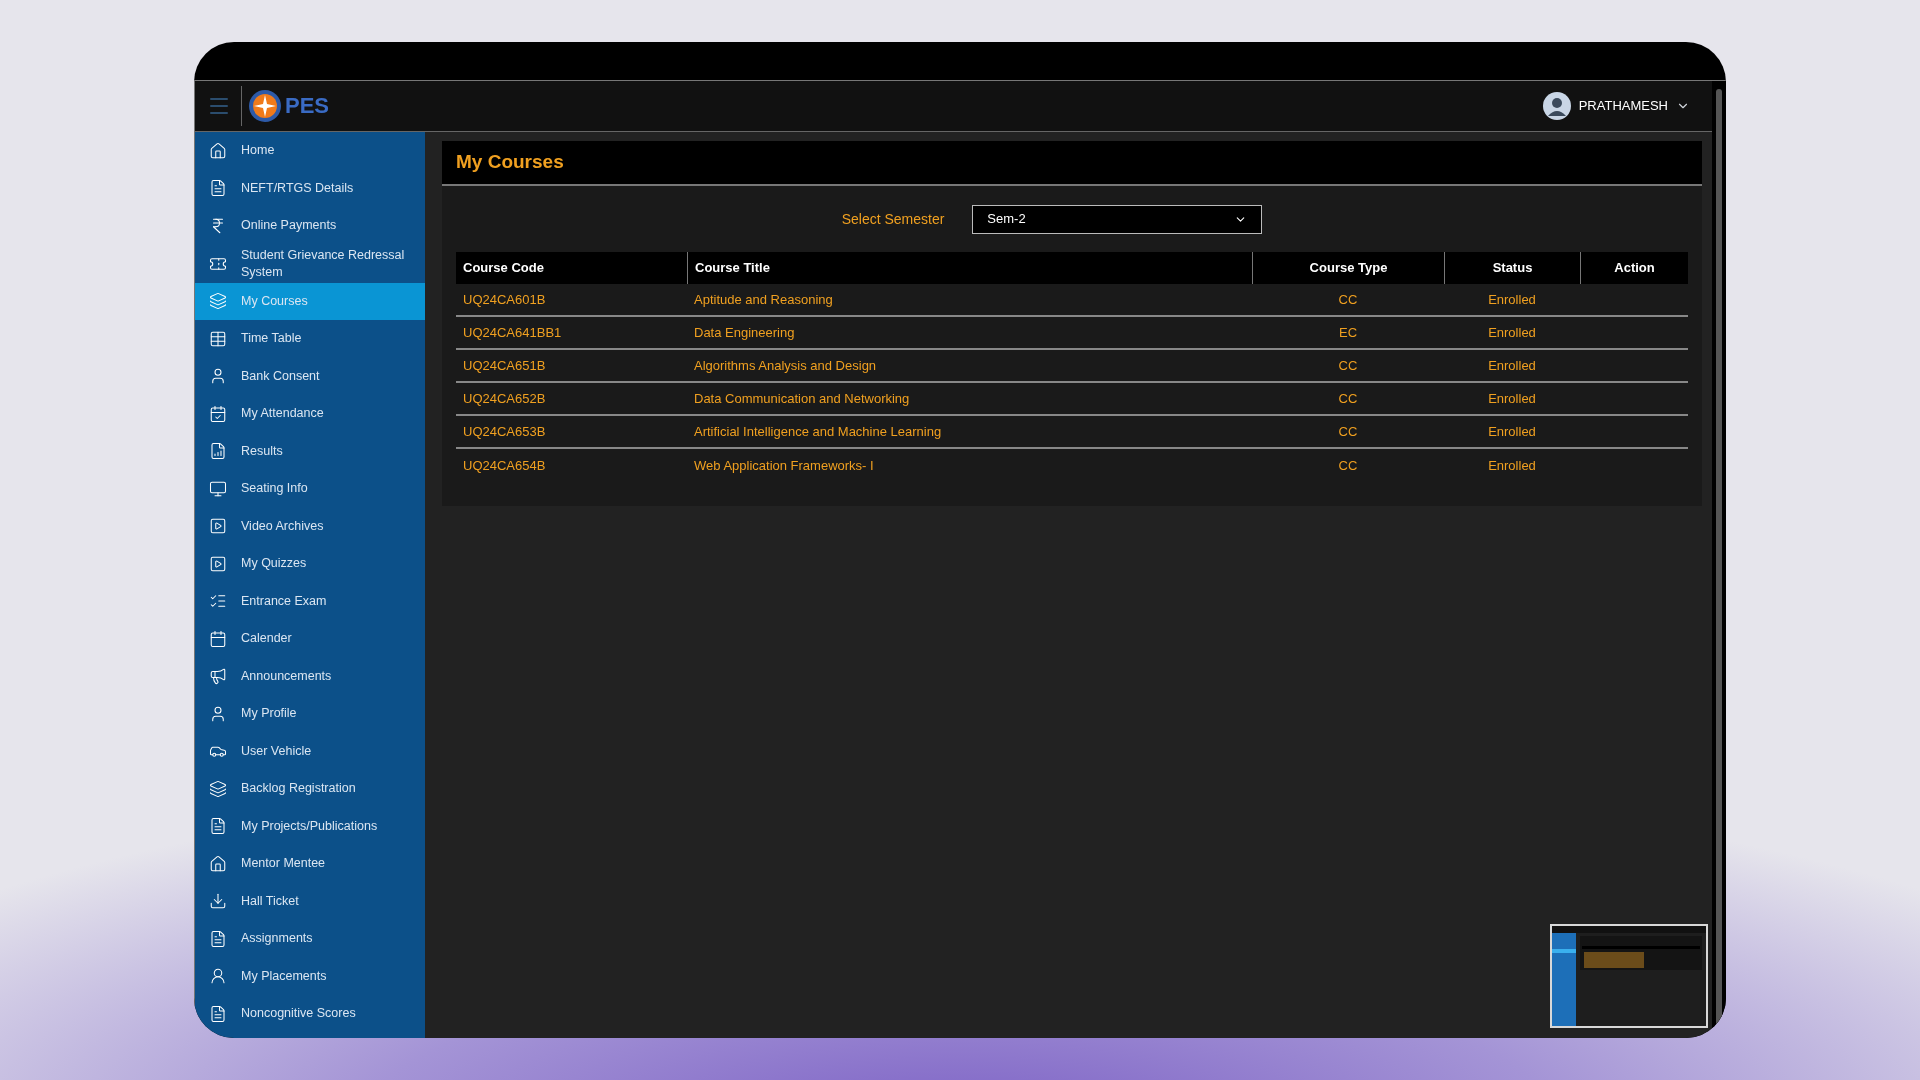 The image size is (1920, 1080). I want to click on report-icon, so click(218, 451).